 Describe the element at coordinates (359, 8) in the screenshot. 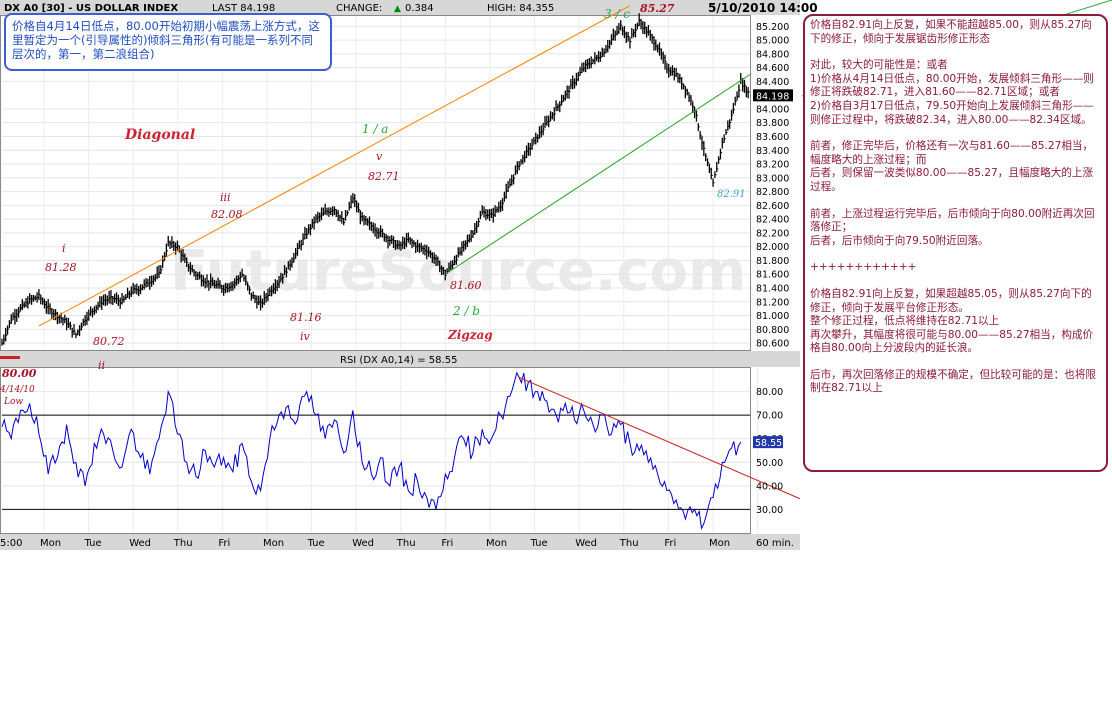

I see `header-change-label: CHANGE:` at that location.